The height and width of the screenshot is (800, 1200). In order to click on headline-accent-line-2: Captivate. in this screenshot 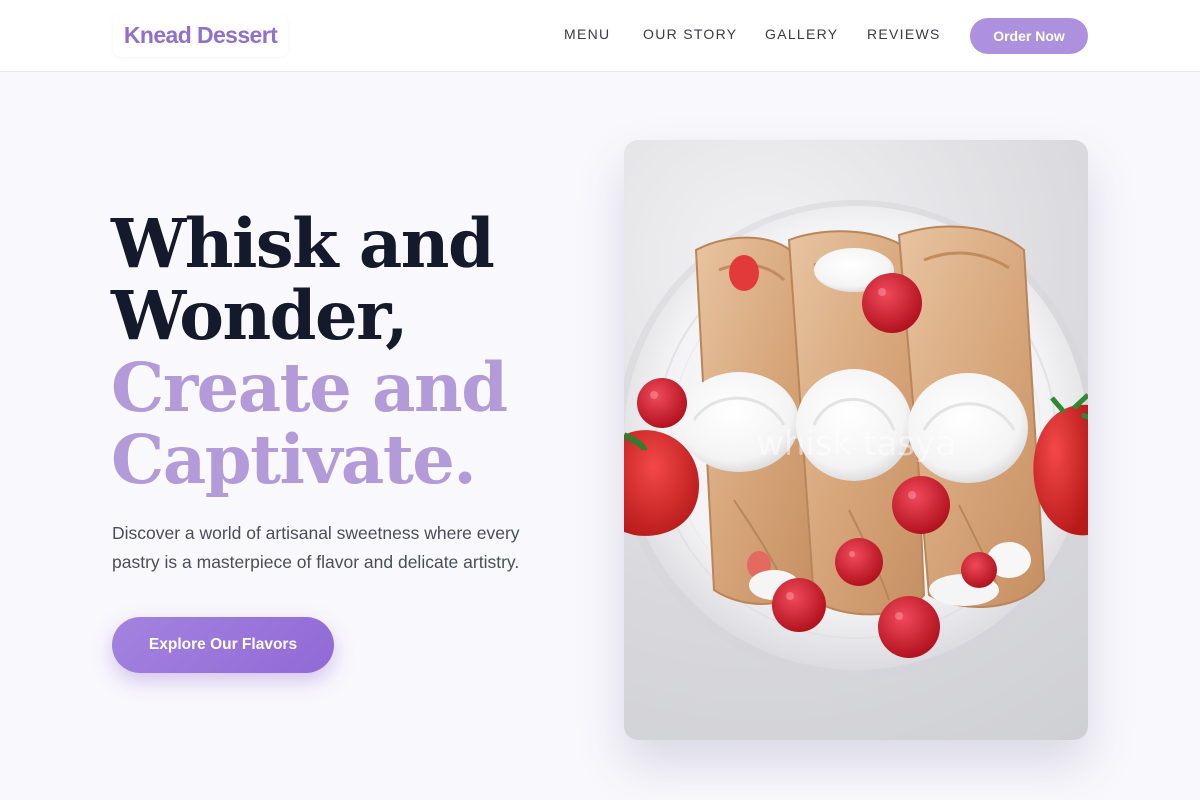, I will do `click(294, 459)`.